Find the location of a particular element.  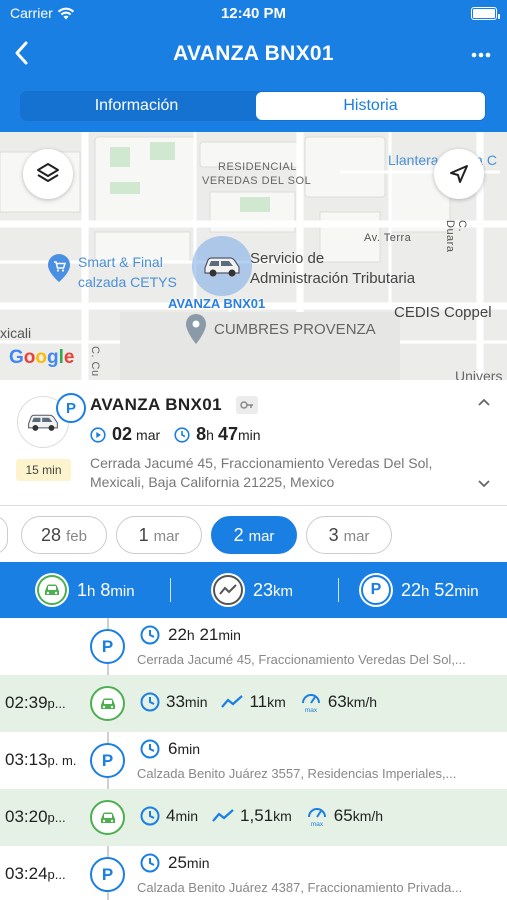

vehicle-marker is located at coordinates (222, 266).